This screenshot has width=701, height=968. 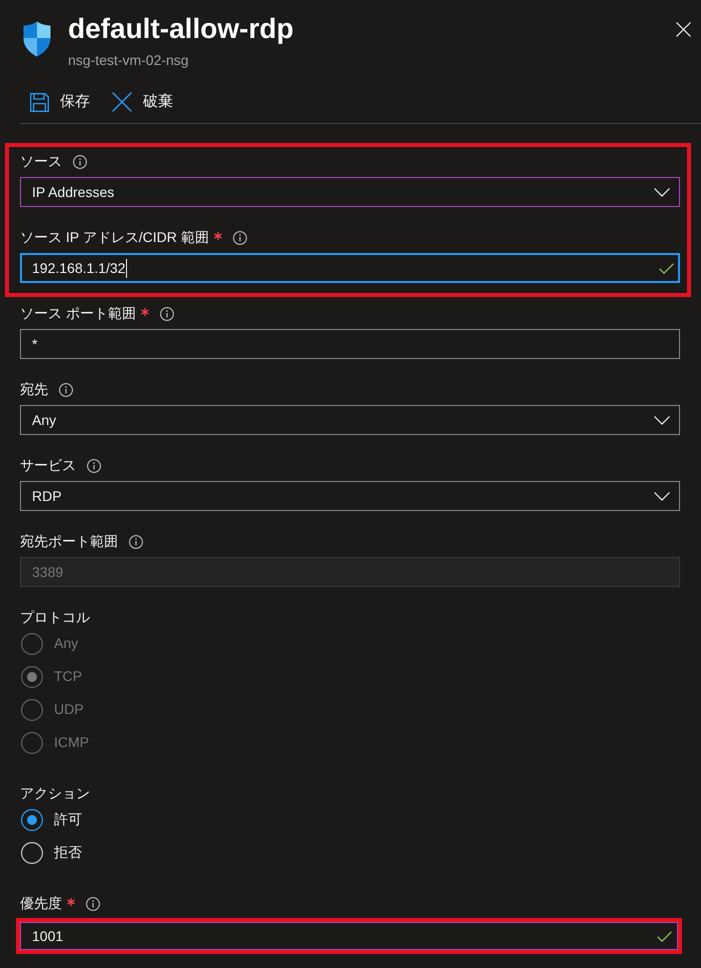 I want to click on discard-button: 破棄, so click(x=142, y=102).